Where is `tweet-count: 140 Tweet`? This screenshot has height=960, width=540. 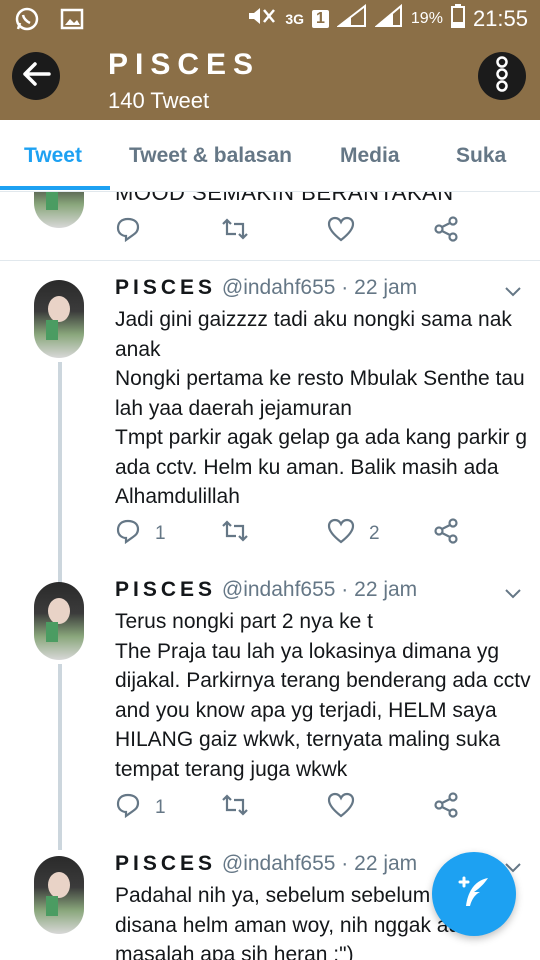 tweet-count: 140 Tweet is located at coordinates (159, 100).